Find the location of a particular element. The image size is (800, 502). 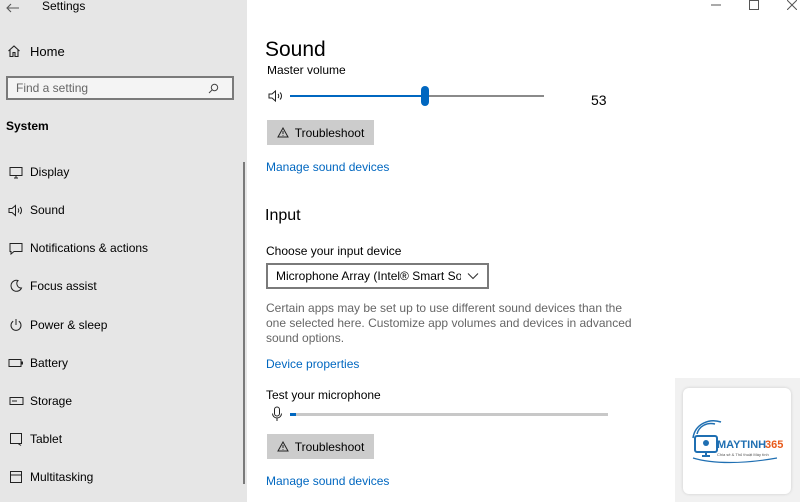

sidebar-item-label: Focus assist is located at coordinates (63, 286).